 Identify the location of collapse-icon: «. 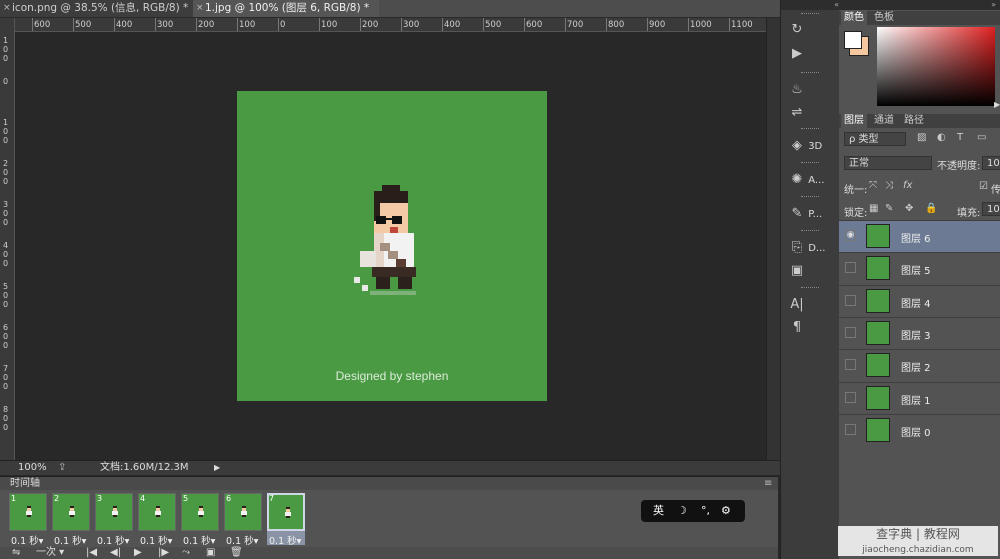
(810, 5).